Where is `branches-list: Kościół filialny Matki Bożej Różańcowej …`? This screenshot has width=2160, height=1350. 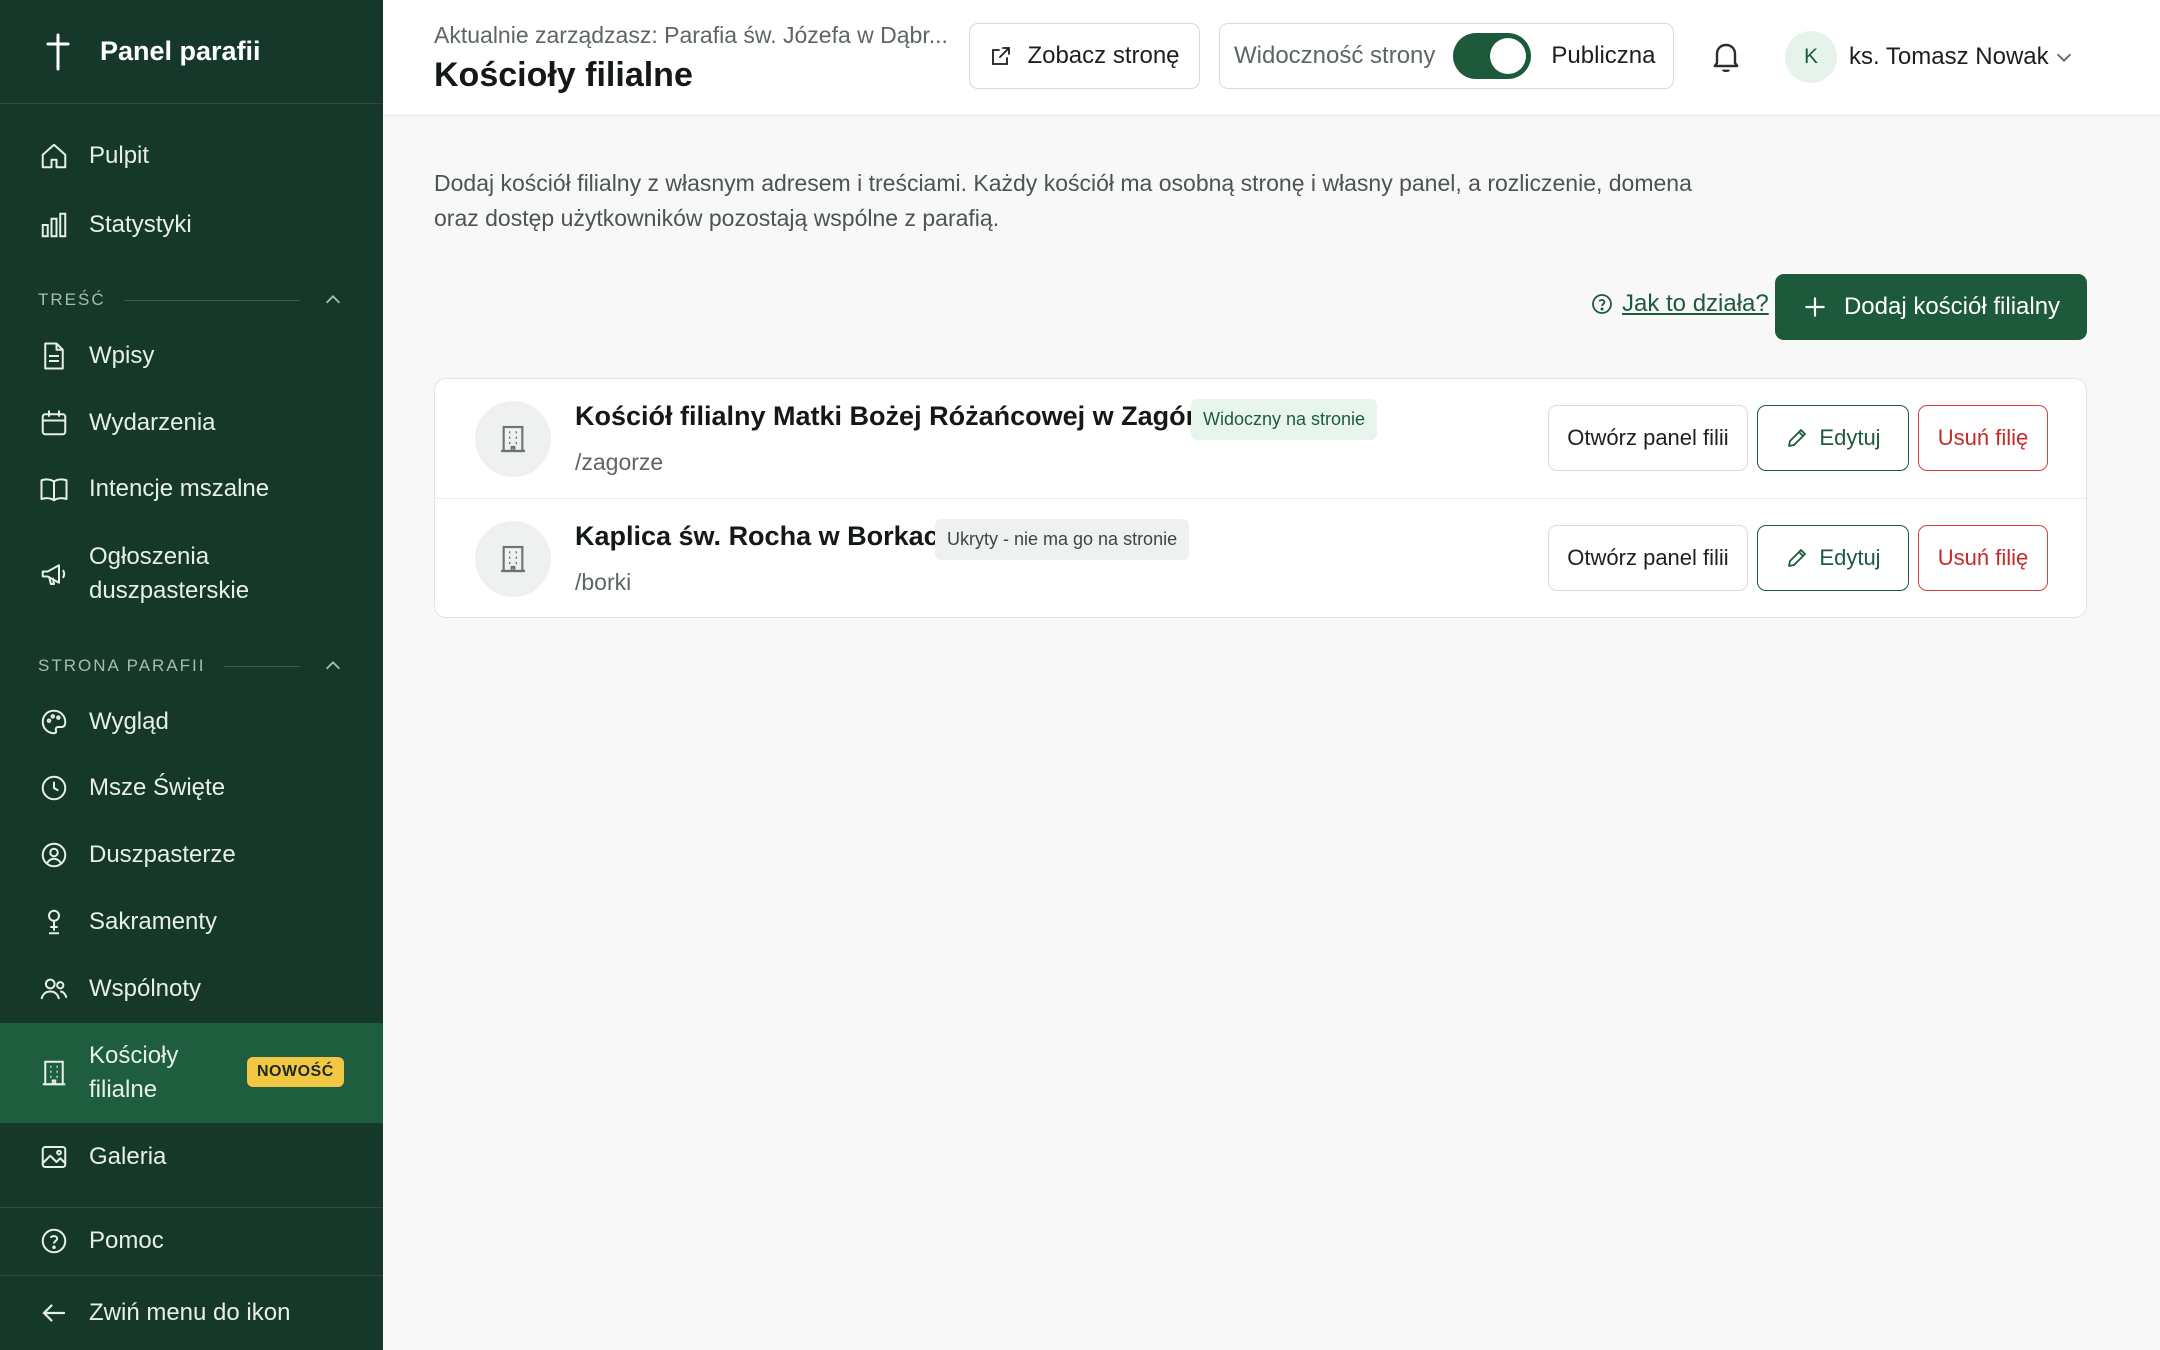 branches-list: Kościół filialny Matki Bożej Różańcowej … is located at coordinates (1261, 498).